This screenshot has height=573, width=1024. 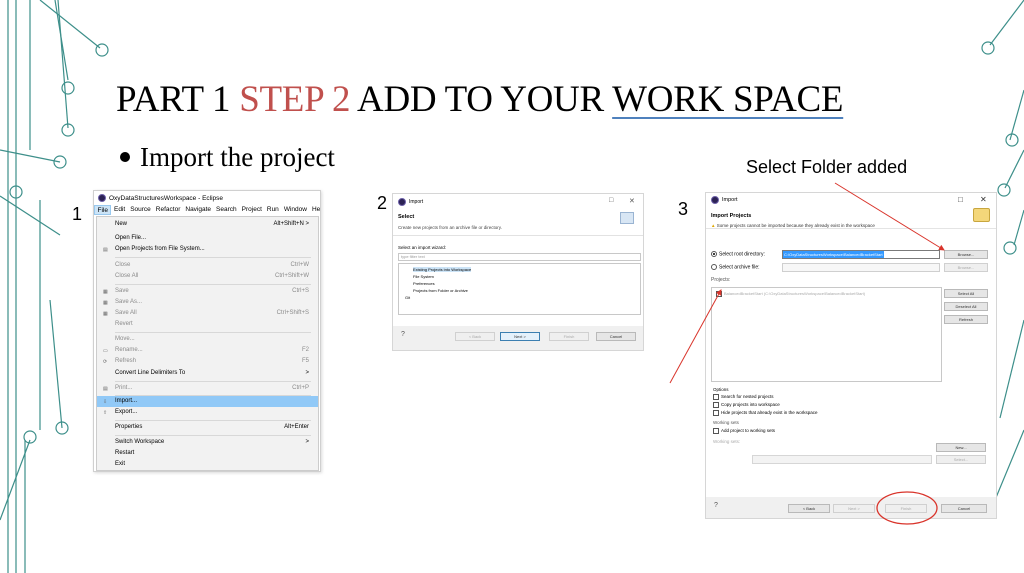 I want to click on menu-project: Project, so click(x=251, y=210).